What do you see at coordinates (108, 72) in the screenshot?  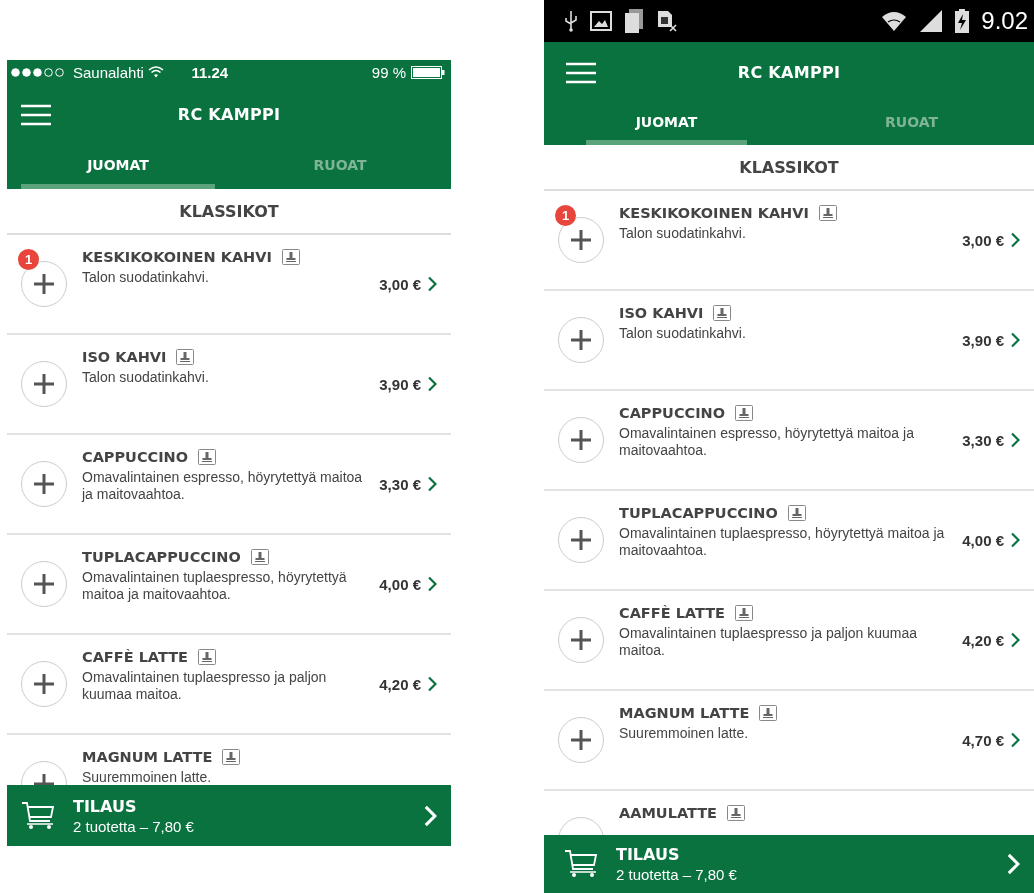 I see `carrier-name: Saunalahti` at bounding box center [108, 72].